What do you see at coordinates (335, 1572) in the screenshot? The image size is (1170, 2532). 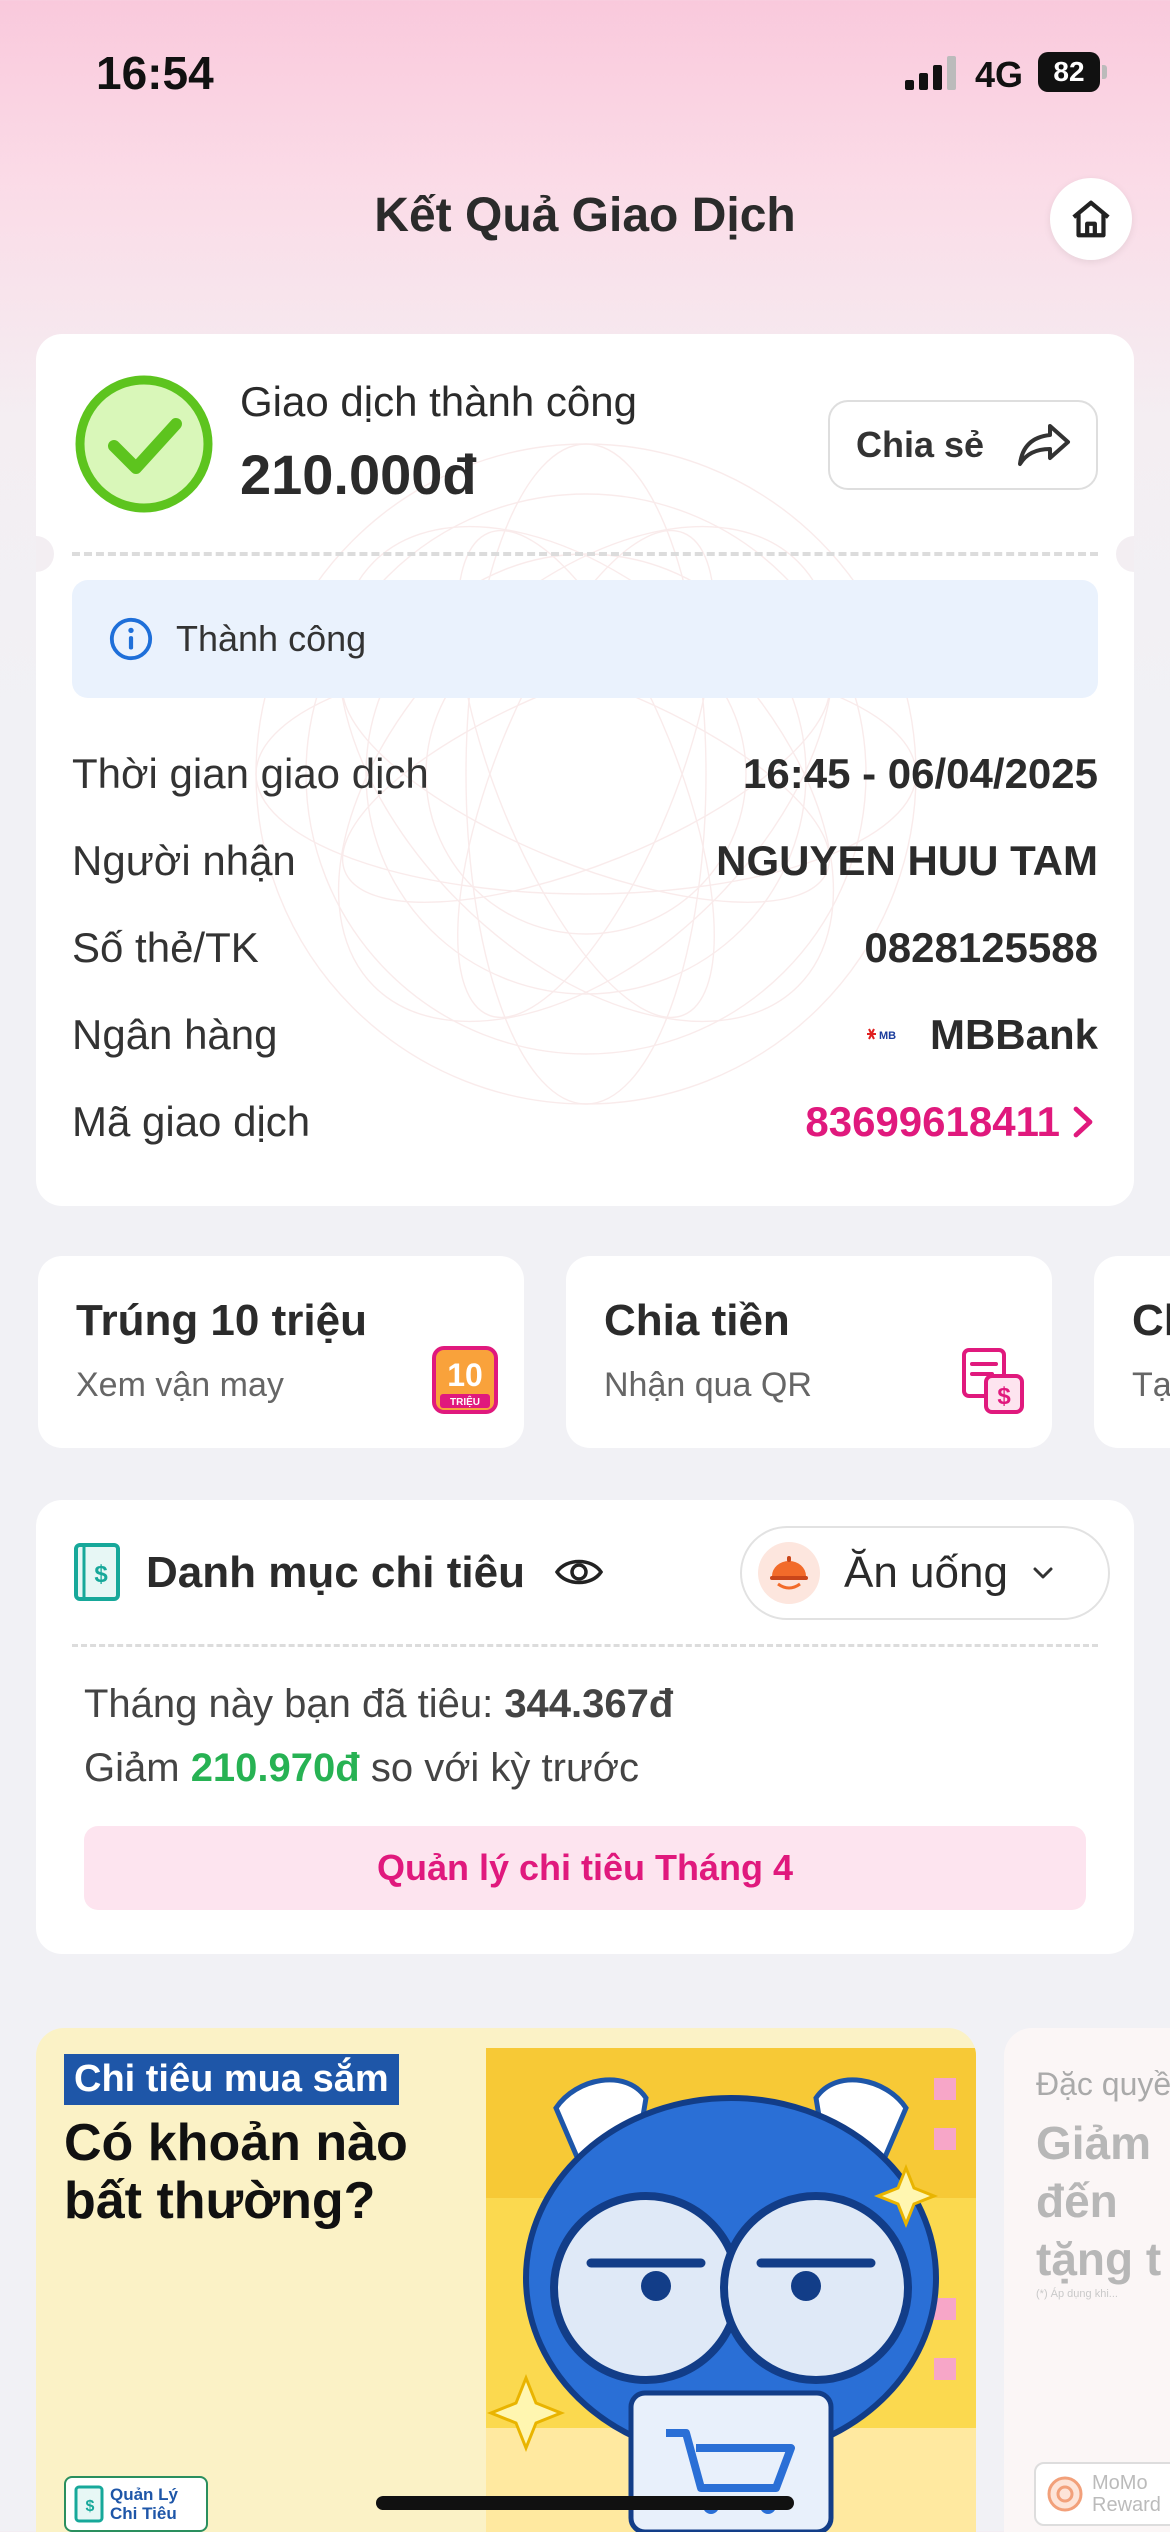 I see `spending-title: Danh mục chi tiêu` at bounding box center [335, 1572].